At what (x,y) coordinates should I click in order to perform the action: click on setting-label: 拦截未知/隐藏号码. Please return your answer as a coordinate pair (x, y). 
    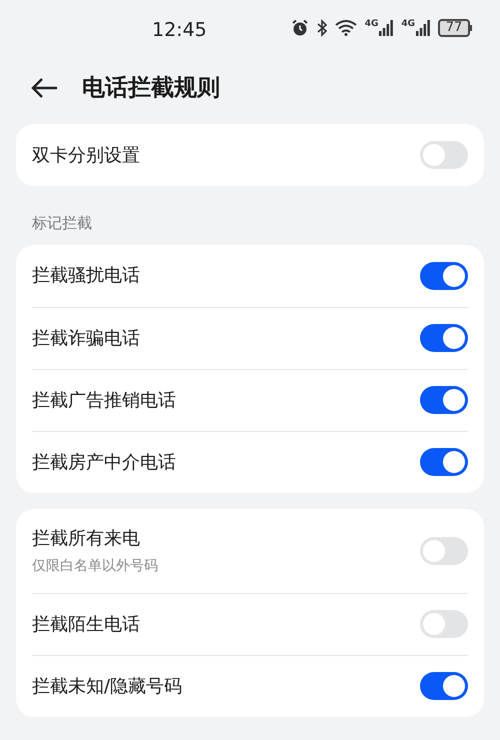
    Looking at the image, I should click on (107, 686).